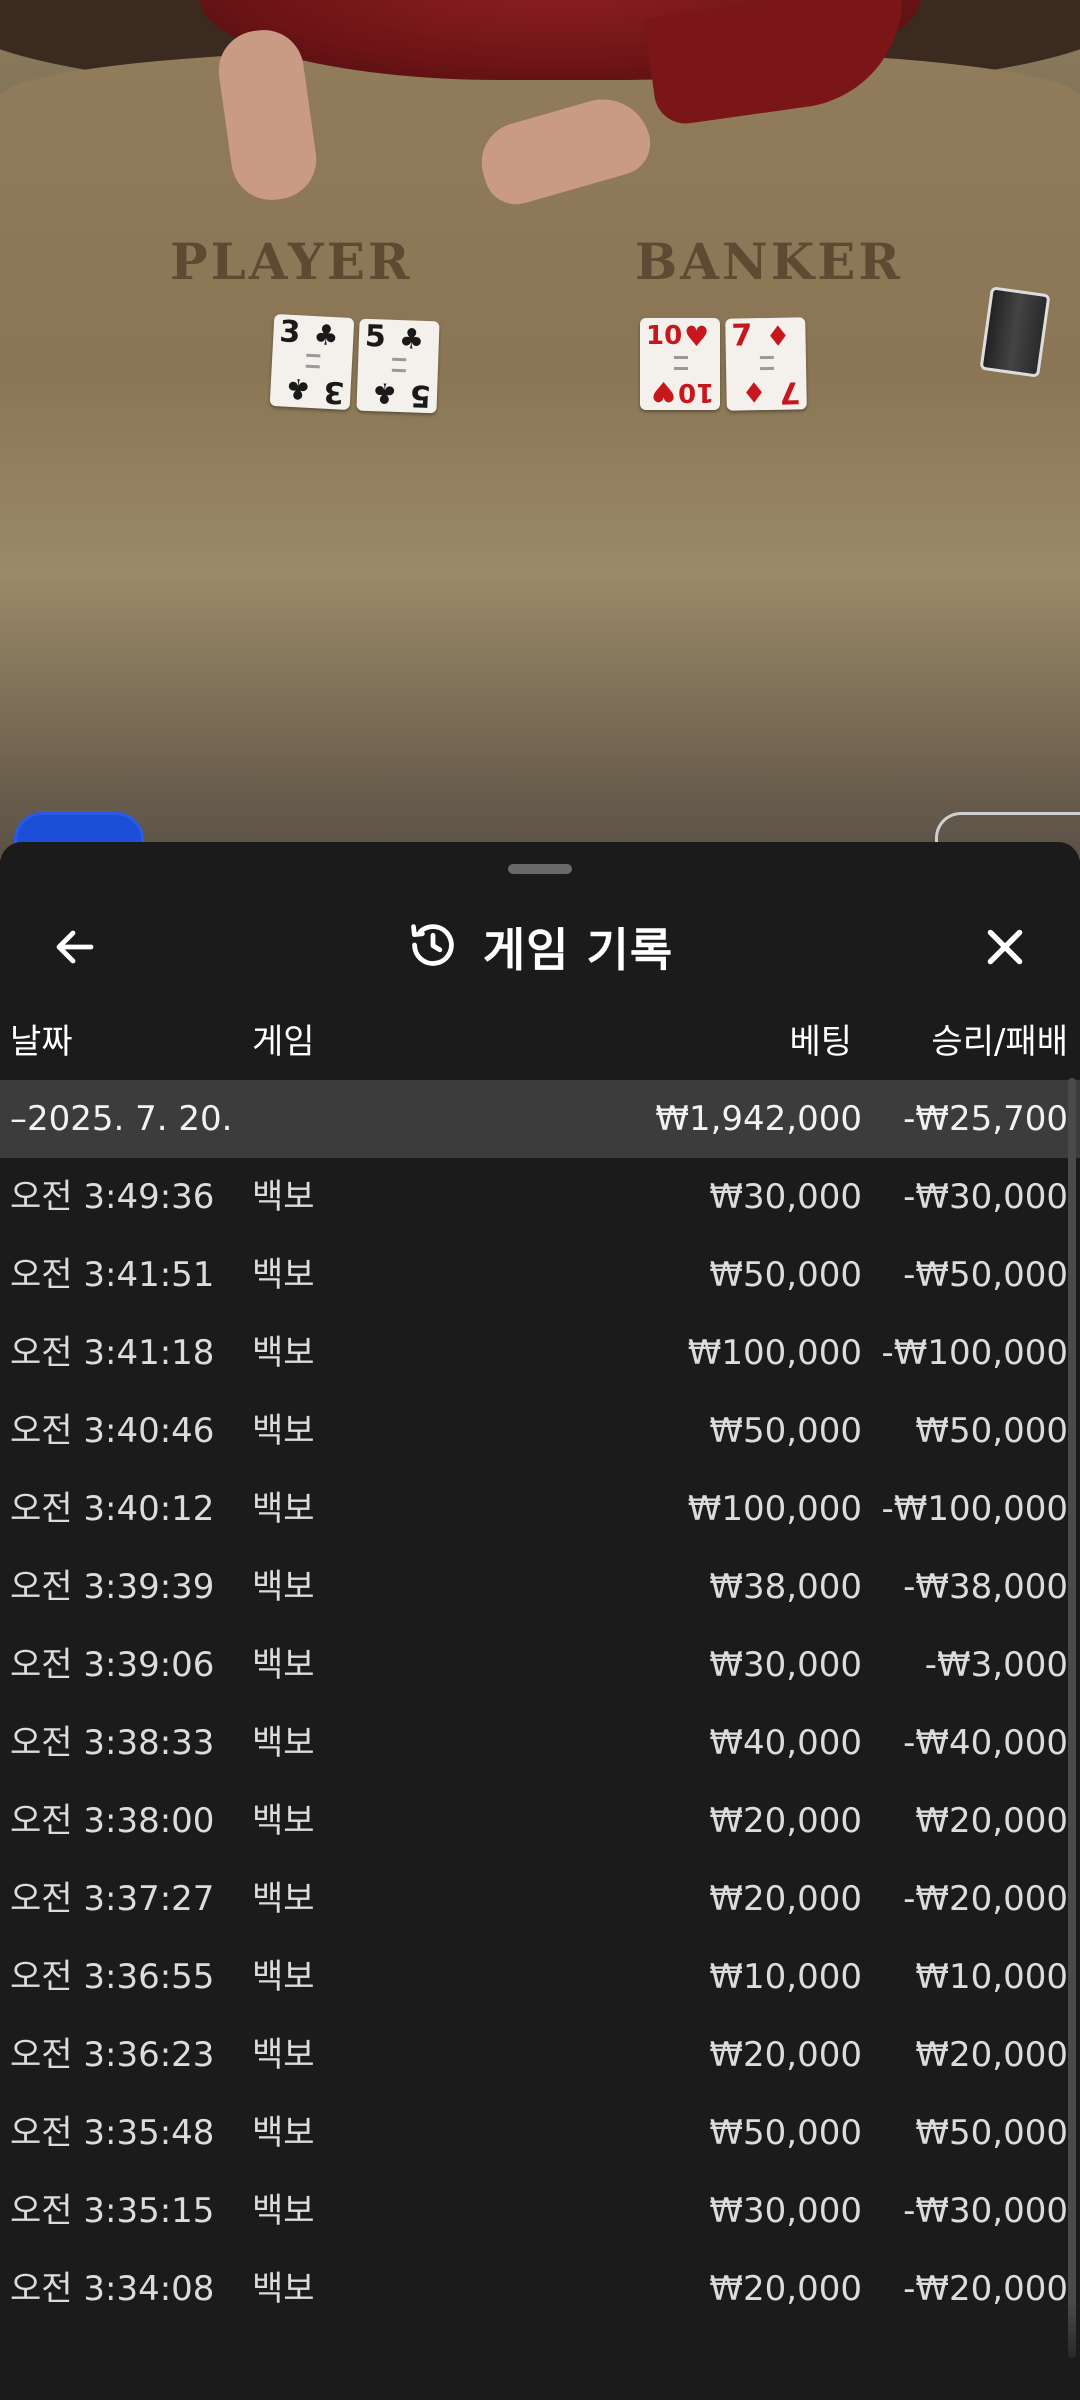 The image size is (1080, 2400). Describe the element at coordinates (1015, 332) in the screenshot. I see `card-shoe` at that location.